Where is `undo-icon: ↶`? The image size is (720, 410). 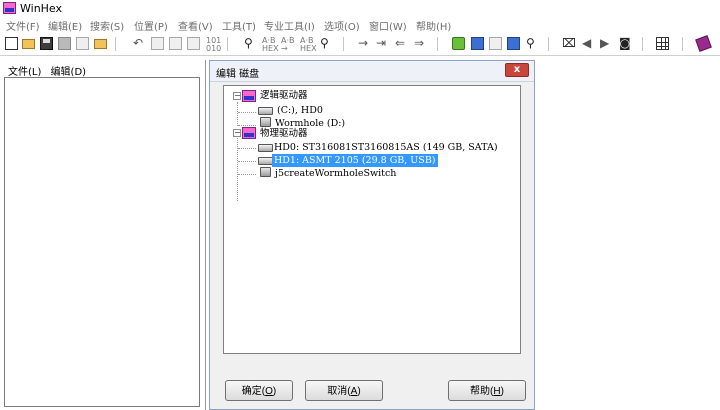 undo-icon: ↶ is located at coordinates (138, 43).